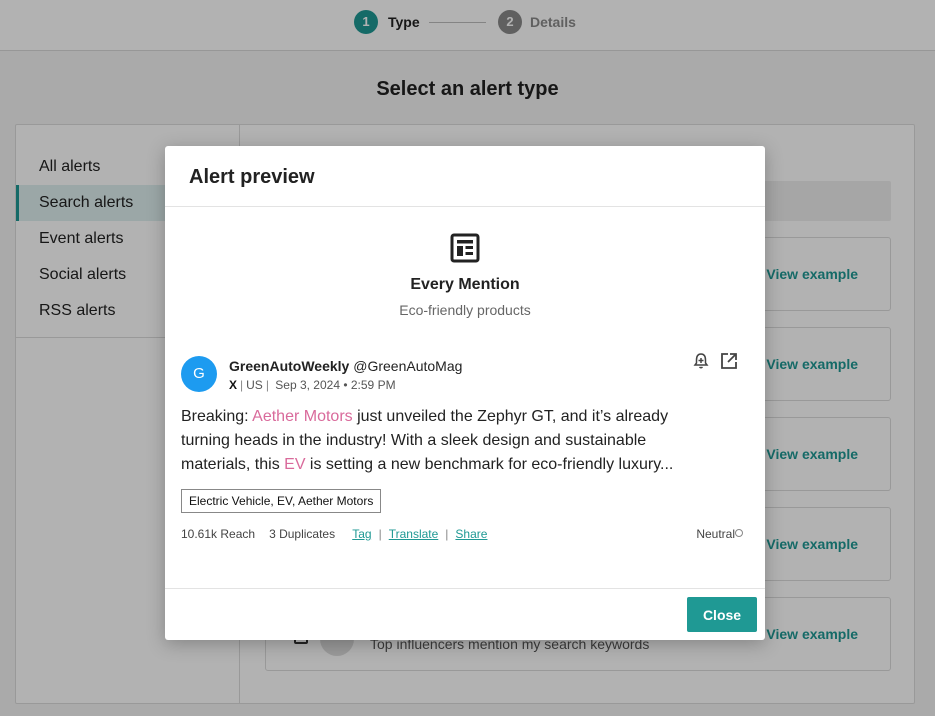 This screenshot has height=716, width=935. Describe the element at coordinates (218, 534) in the screenshot. I see `reach-count: 10.61k Reach` at that location.